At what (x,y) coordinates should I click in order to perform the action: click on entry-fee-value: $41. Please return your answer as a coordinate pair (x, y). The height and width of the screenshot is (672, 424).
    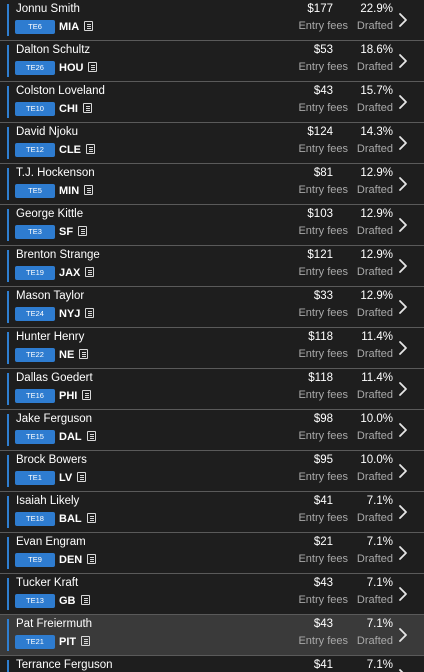
    Looking at the image, I should click on (323, 501).